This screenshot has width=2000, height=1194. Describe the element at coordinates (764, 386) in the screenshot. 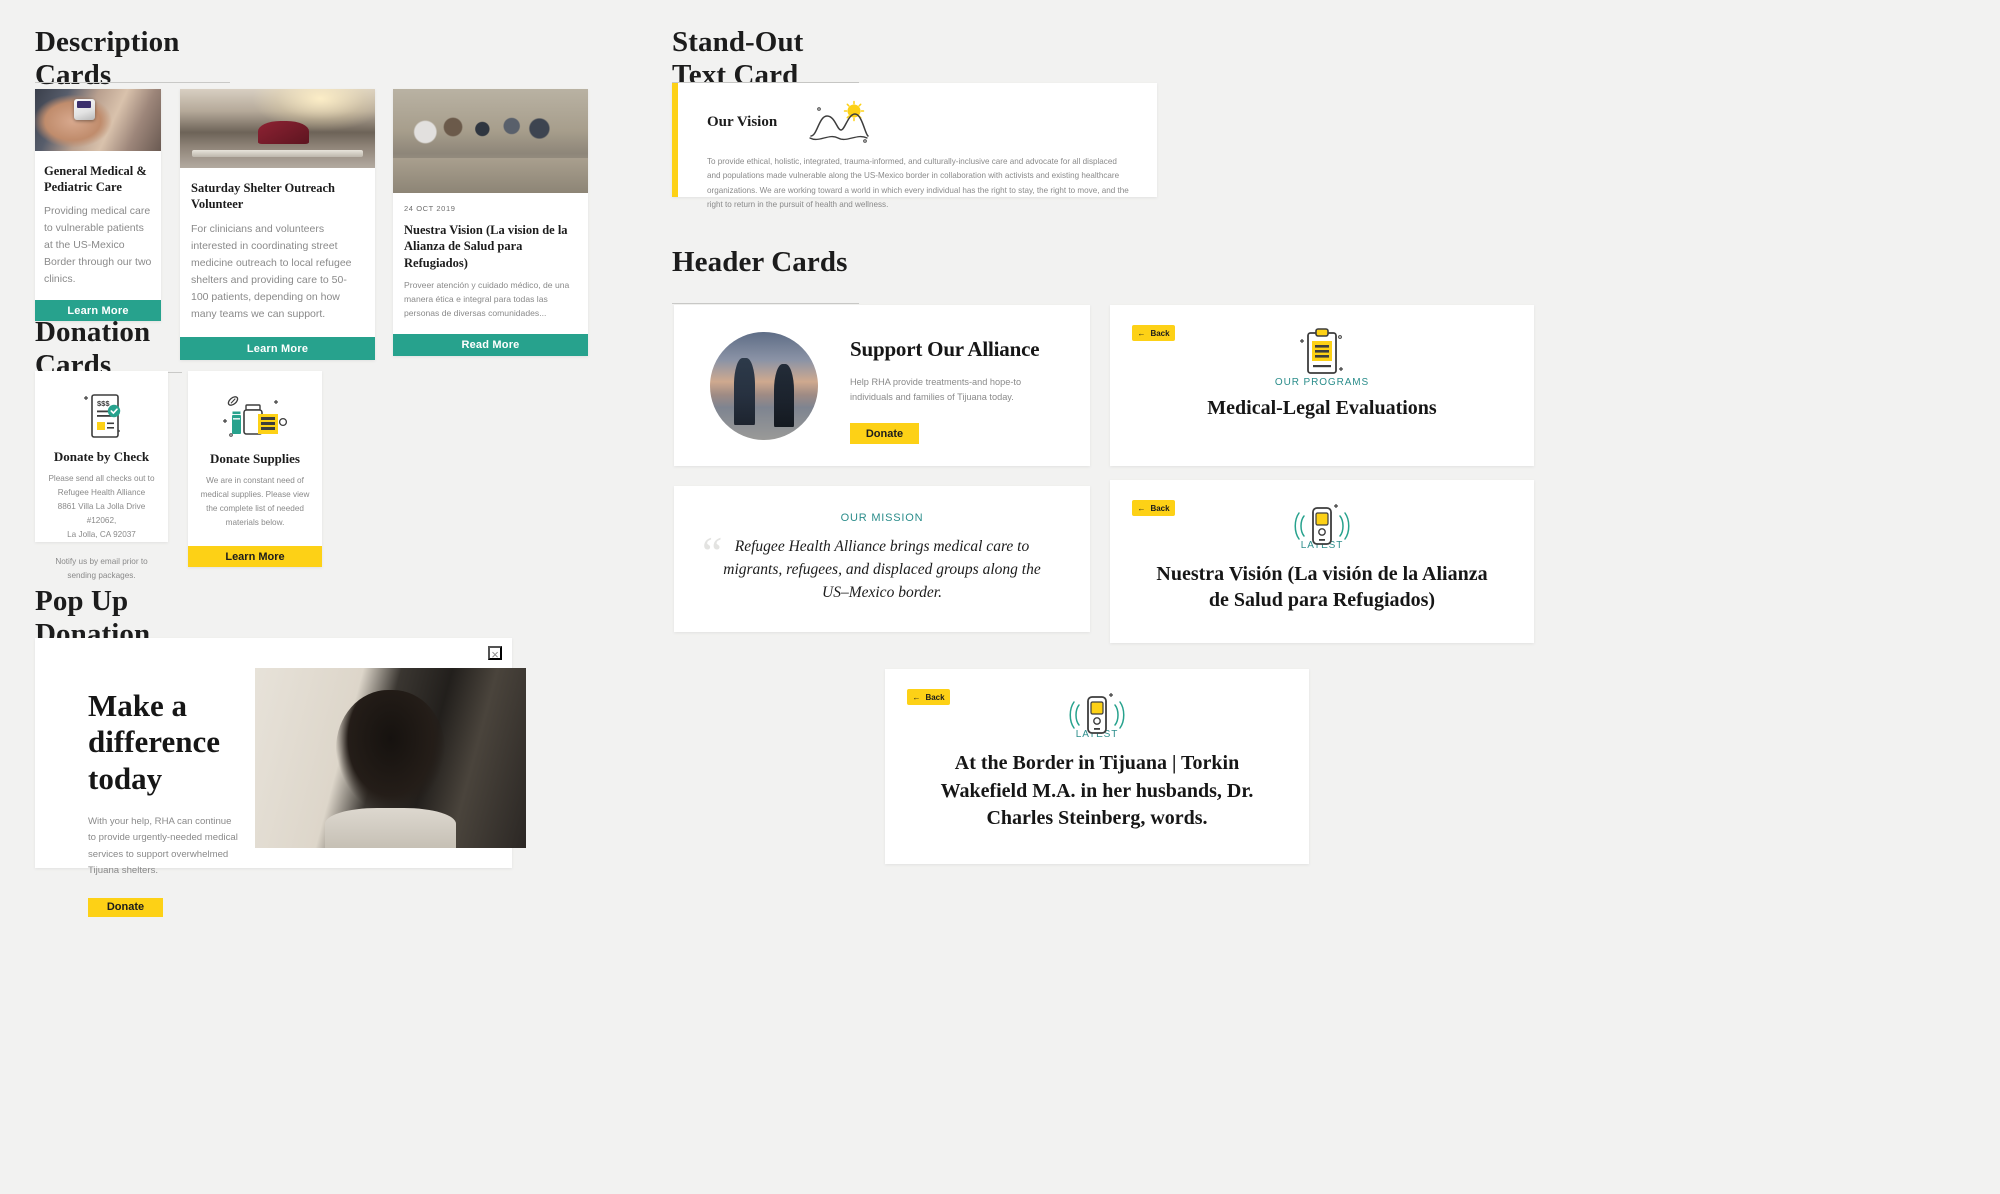

I see `couple-holding-hands-sunset-photo` at that location.